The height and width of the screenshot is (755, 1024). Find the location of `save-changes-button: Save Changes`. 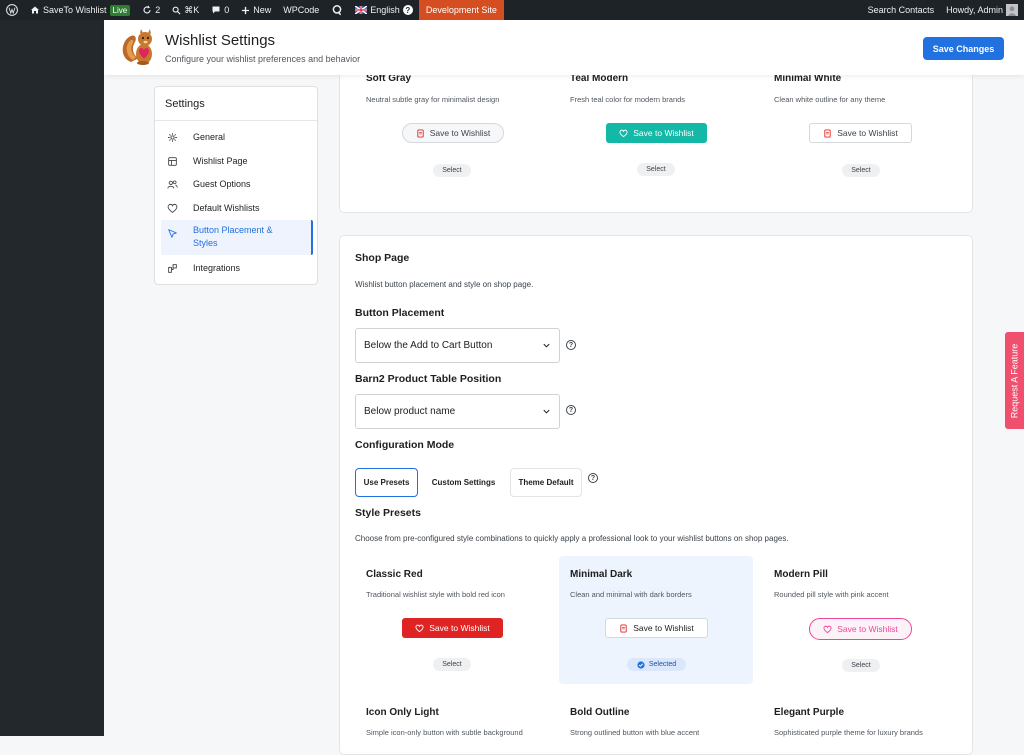

save-changes-button: Save Changes is located at coordinates (963, 48).